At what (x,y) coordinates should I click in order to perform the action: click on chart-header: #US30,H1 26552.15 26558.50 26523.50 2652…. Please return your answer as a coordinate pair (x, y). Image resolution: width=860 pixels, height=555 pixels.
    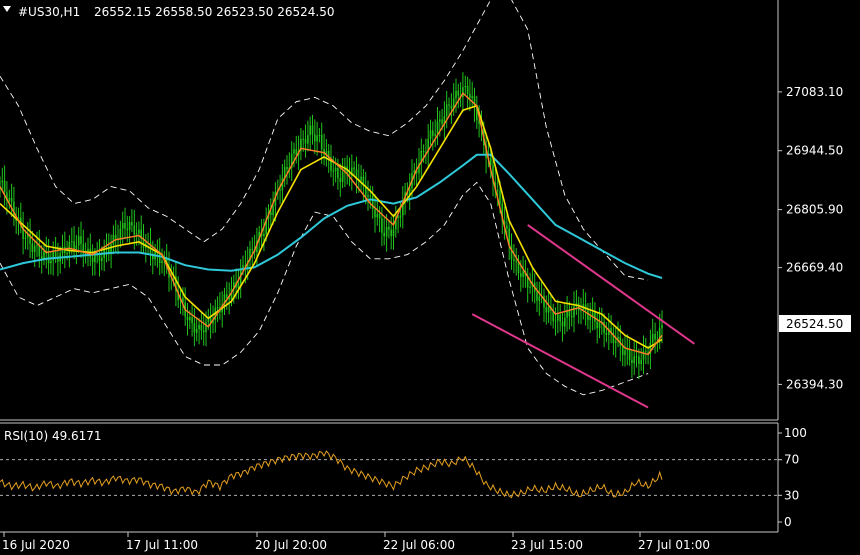
    Looking at the image, I should click on (168, 12).